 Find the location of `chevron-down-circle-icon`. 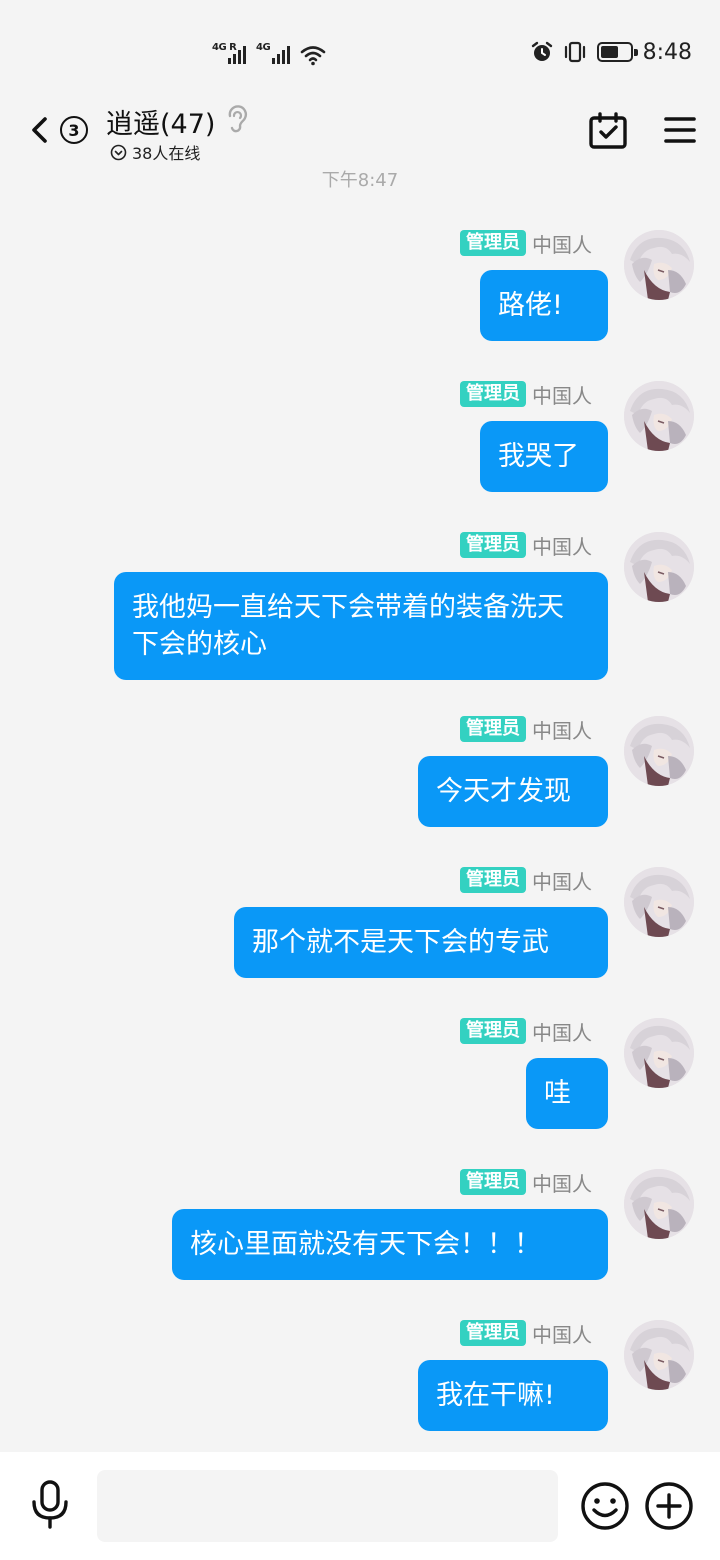

chevron-down-circle-icon is located at coordinates (118, 152).